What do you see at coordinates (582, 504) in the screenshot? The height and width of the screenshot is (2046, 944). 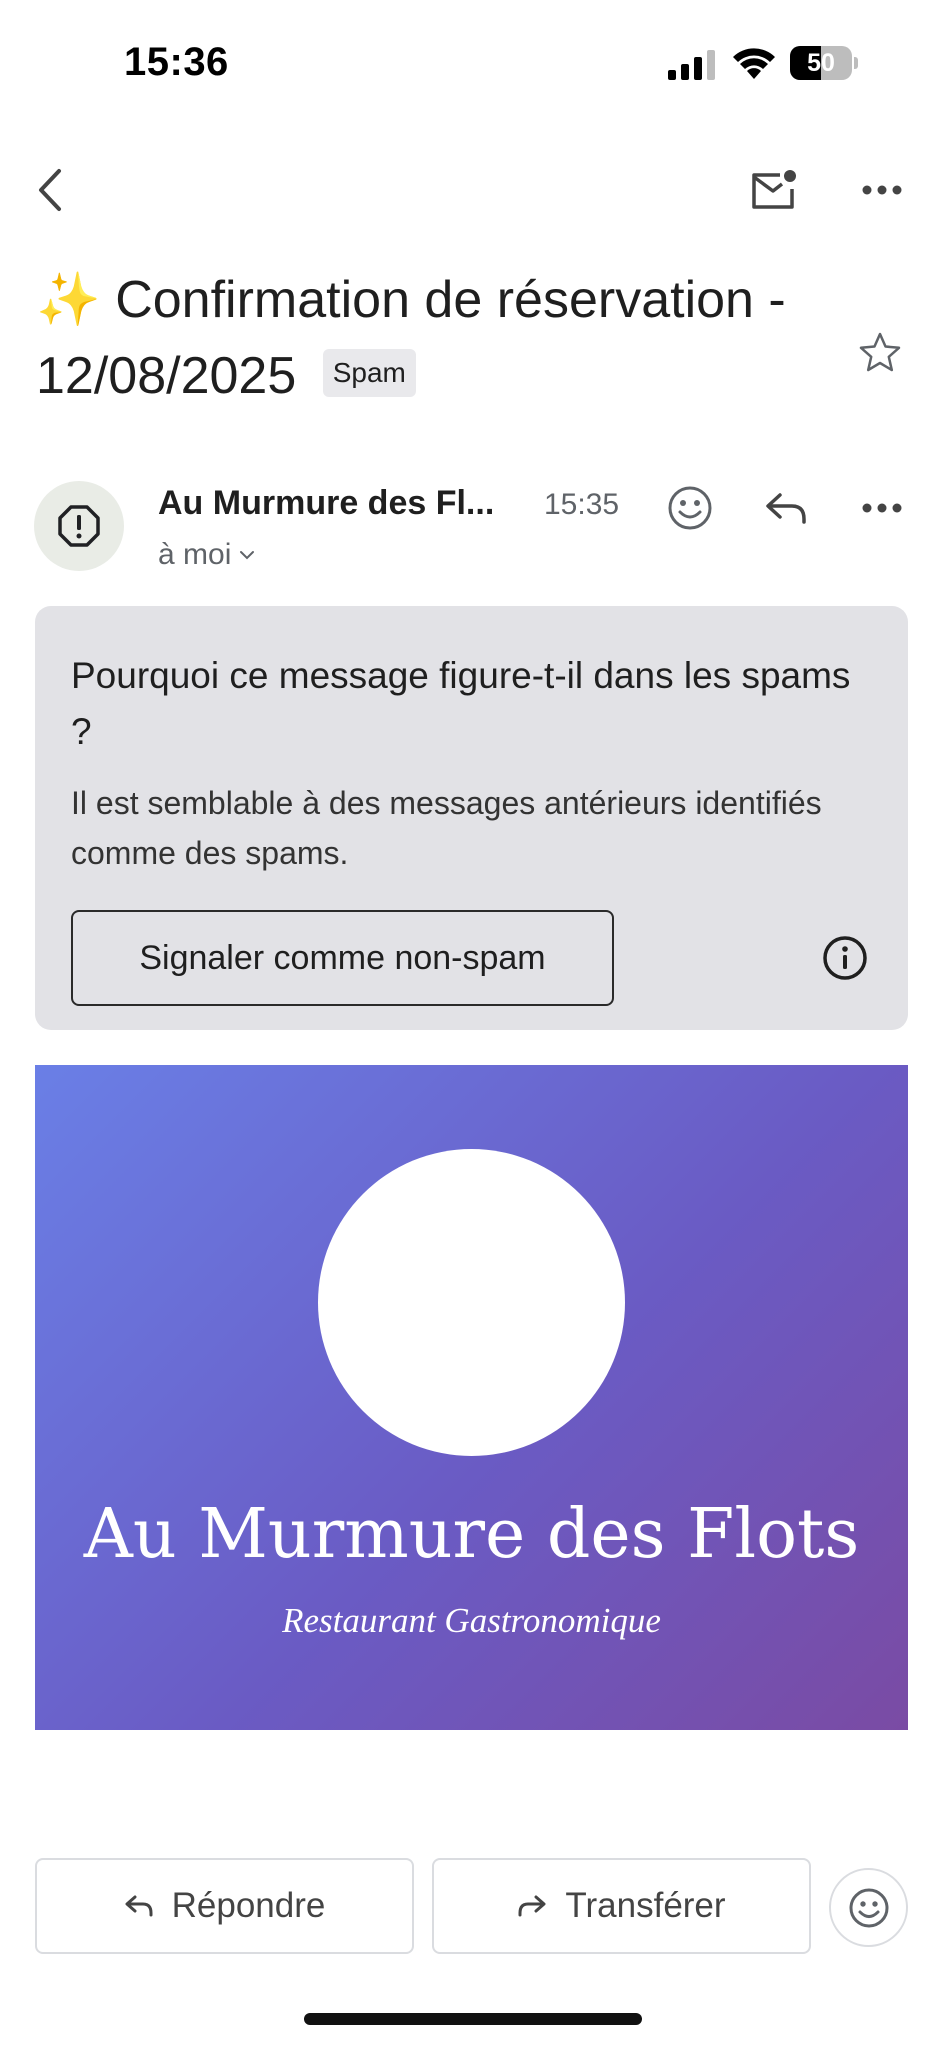 I see `message-time: 15:35` at bounding box center [582, 504].